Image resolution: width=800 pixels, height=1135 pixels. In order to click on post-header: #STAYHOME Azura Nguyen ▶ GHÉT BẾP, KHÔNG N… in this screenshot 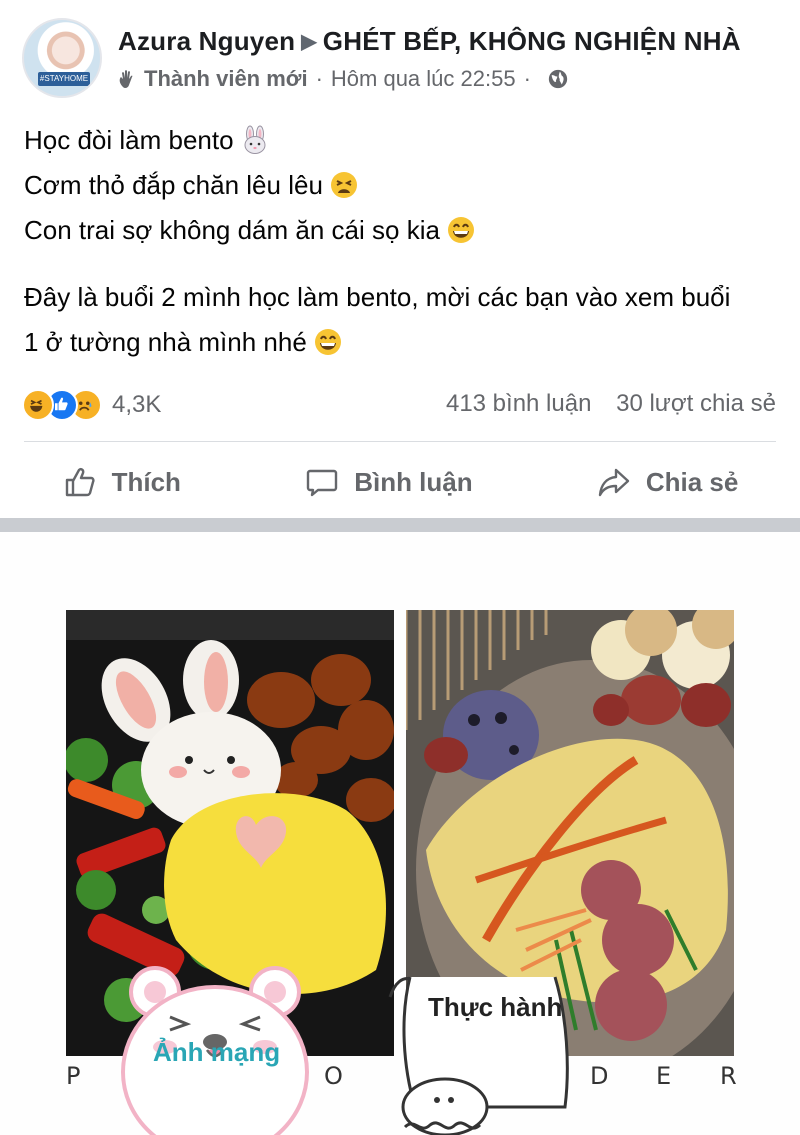, I will do `click(402, 60)`.